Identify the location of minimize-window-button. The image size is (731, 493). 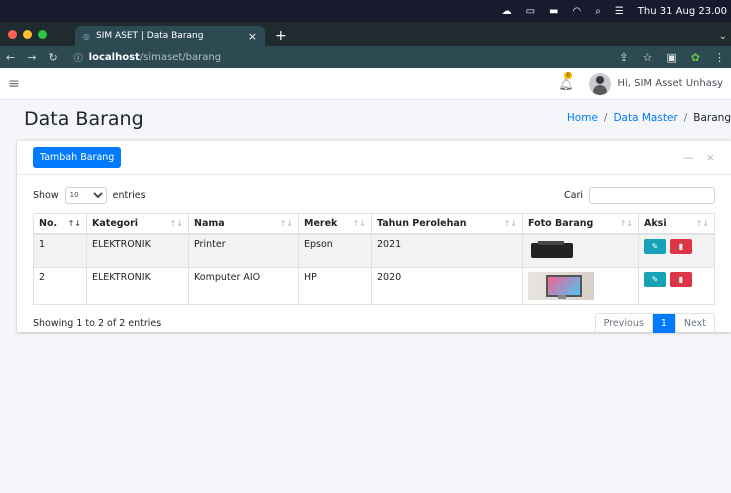
(27, 34).